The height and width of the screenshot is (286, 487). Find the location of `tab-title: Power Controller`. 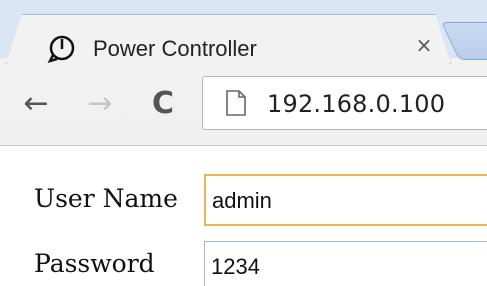

tab-title: Power Controller is located at coordinates (175, 48).